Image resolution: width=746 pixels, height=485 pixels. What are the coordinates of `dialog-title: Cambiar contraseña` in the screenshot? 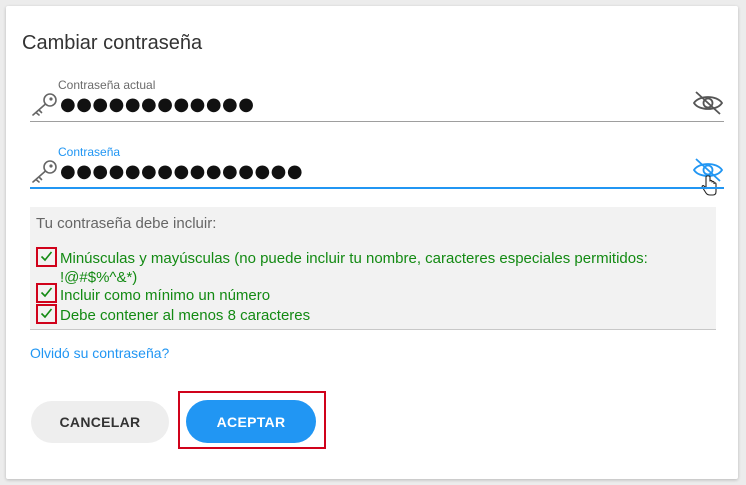 It's located at (112, 43).